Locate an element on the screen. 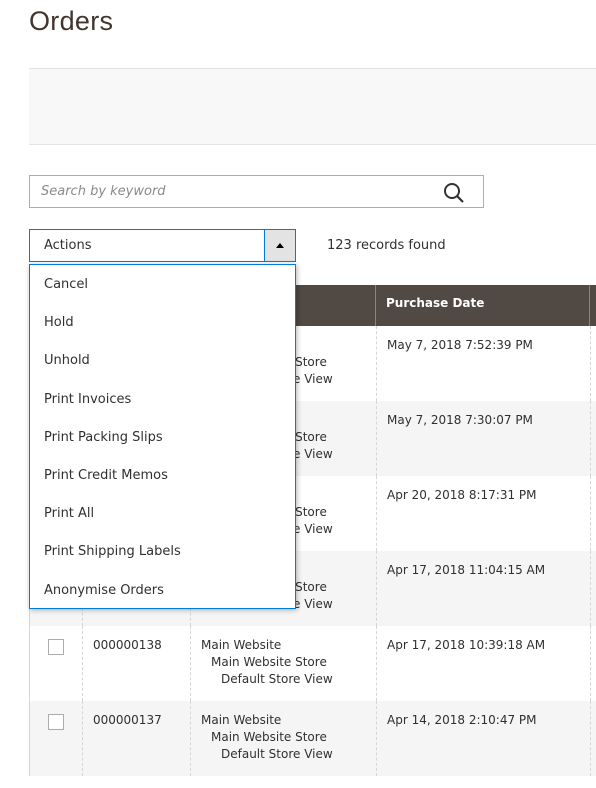 Image resolution: width=596 pixels, height=788 pixels. order-id: 000000138 is located at coordinates (137, 663).